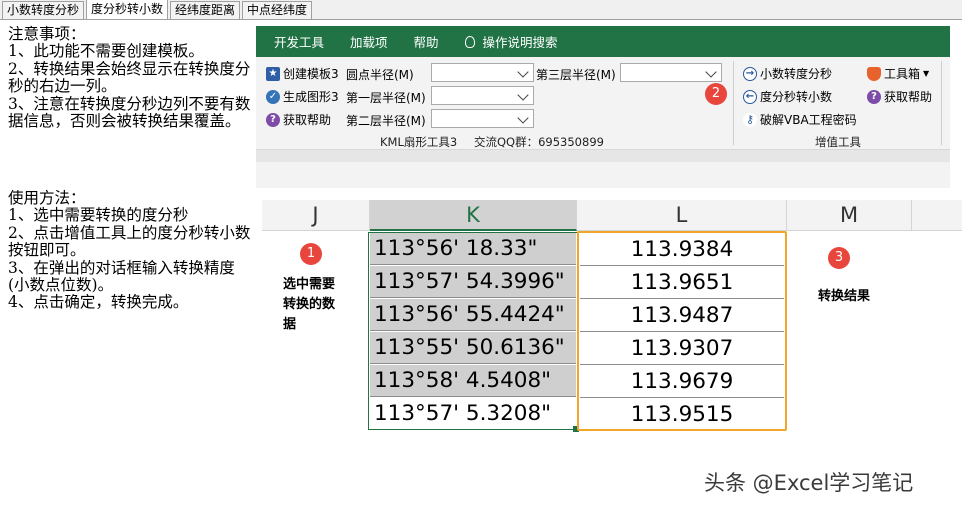 This screenshot has height=507, width=962. What do you see at coordinates (839, 258) in the screenshot?
I see `step-badge-3: 3` at bounding box center [839, 258].